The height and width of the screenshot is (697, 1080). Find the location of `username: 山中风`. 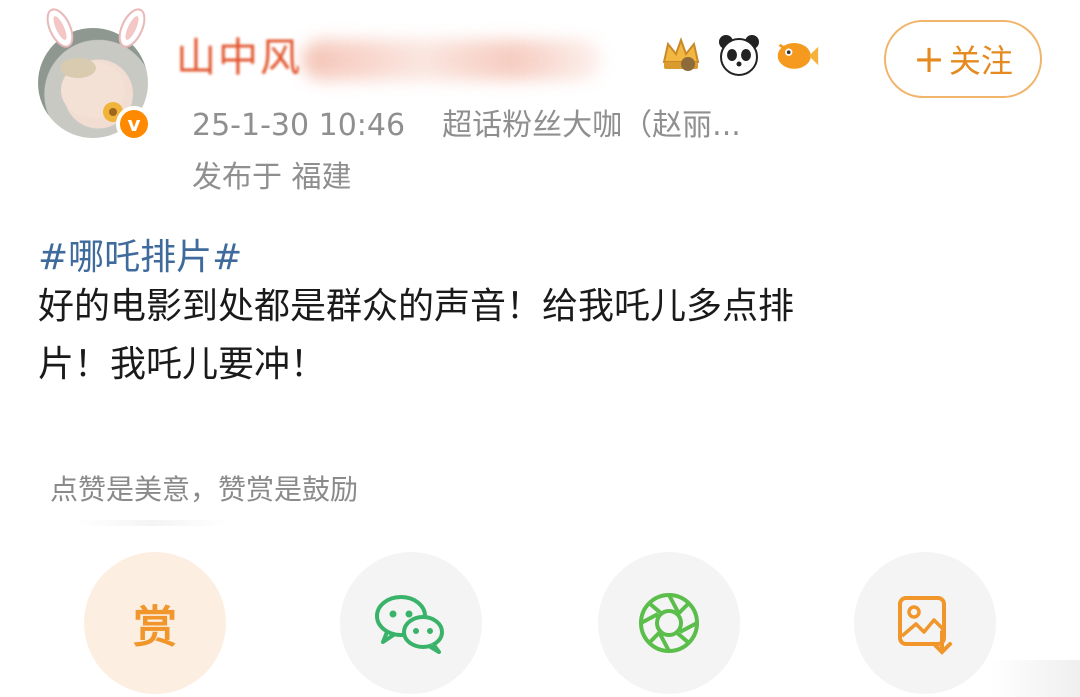

username: 山中风 is located at coordinates (411, 58).